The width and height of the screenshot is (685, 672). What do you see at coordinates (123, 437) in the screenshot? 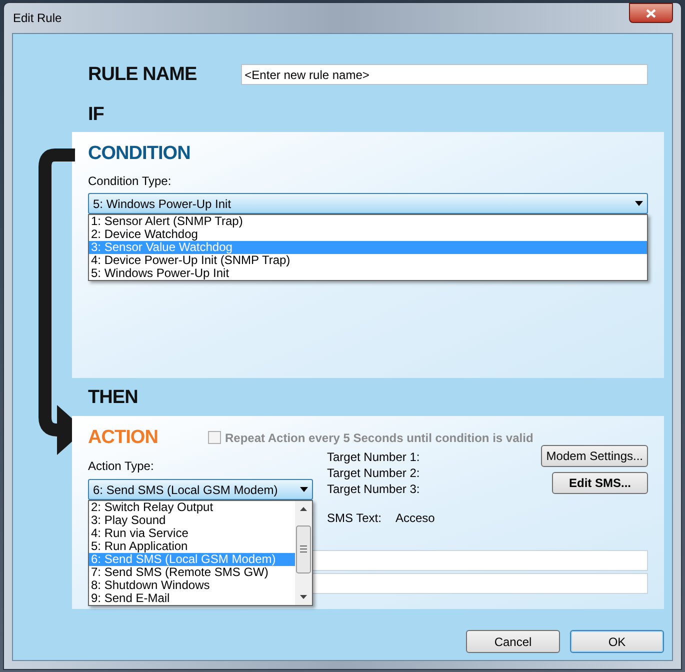
I see `action-title: ACTION` at bounding box center [123, 437].